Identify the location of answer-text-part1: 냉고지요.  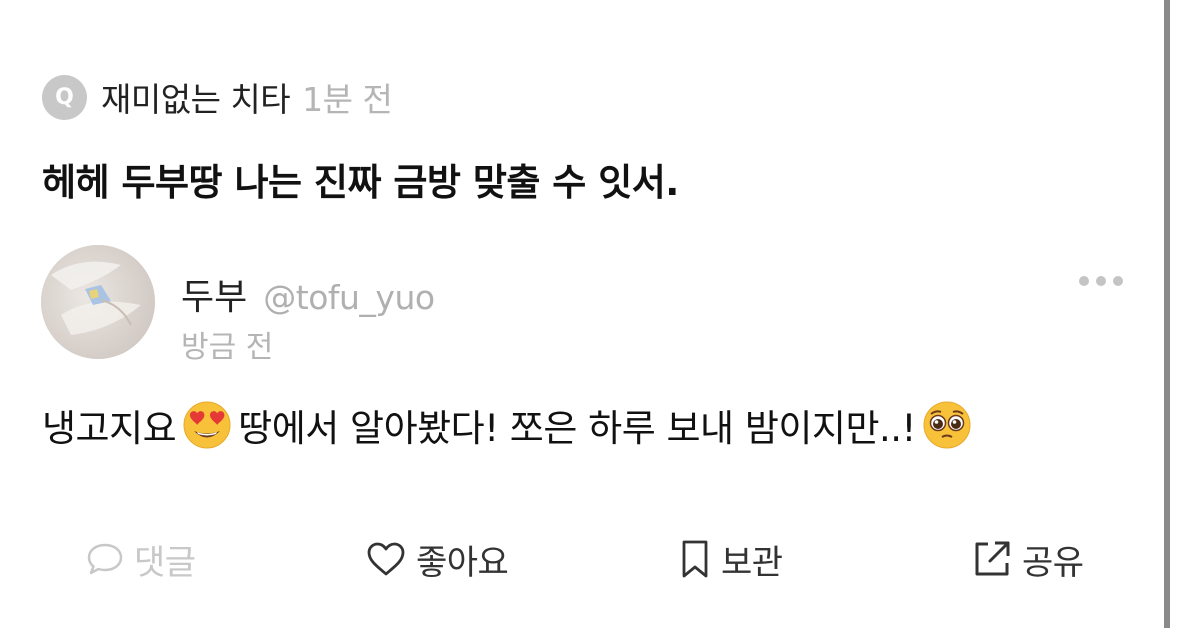
(109, 428).